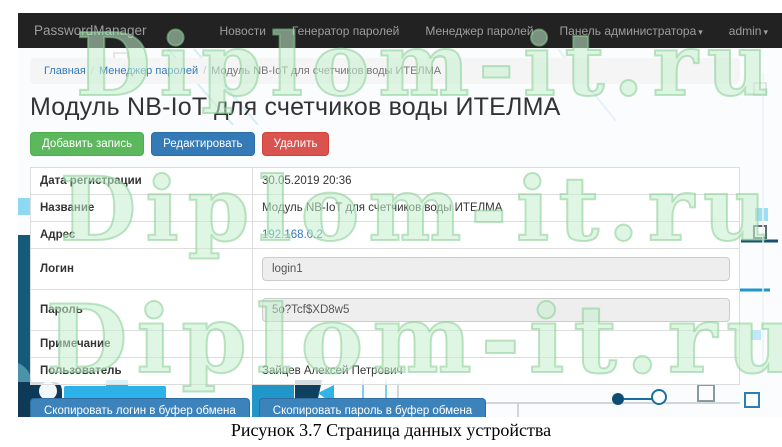 This screenshot has width=782, height=447. Describe the element at coordinates (479, 31) in the screenshot. I see `nav-item-password-manager: Менеджер паролей` at that location.